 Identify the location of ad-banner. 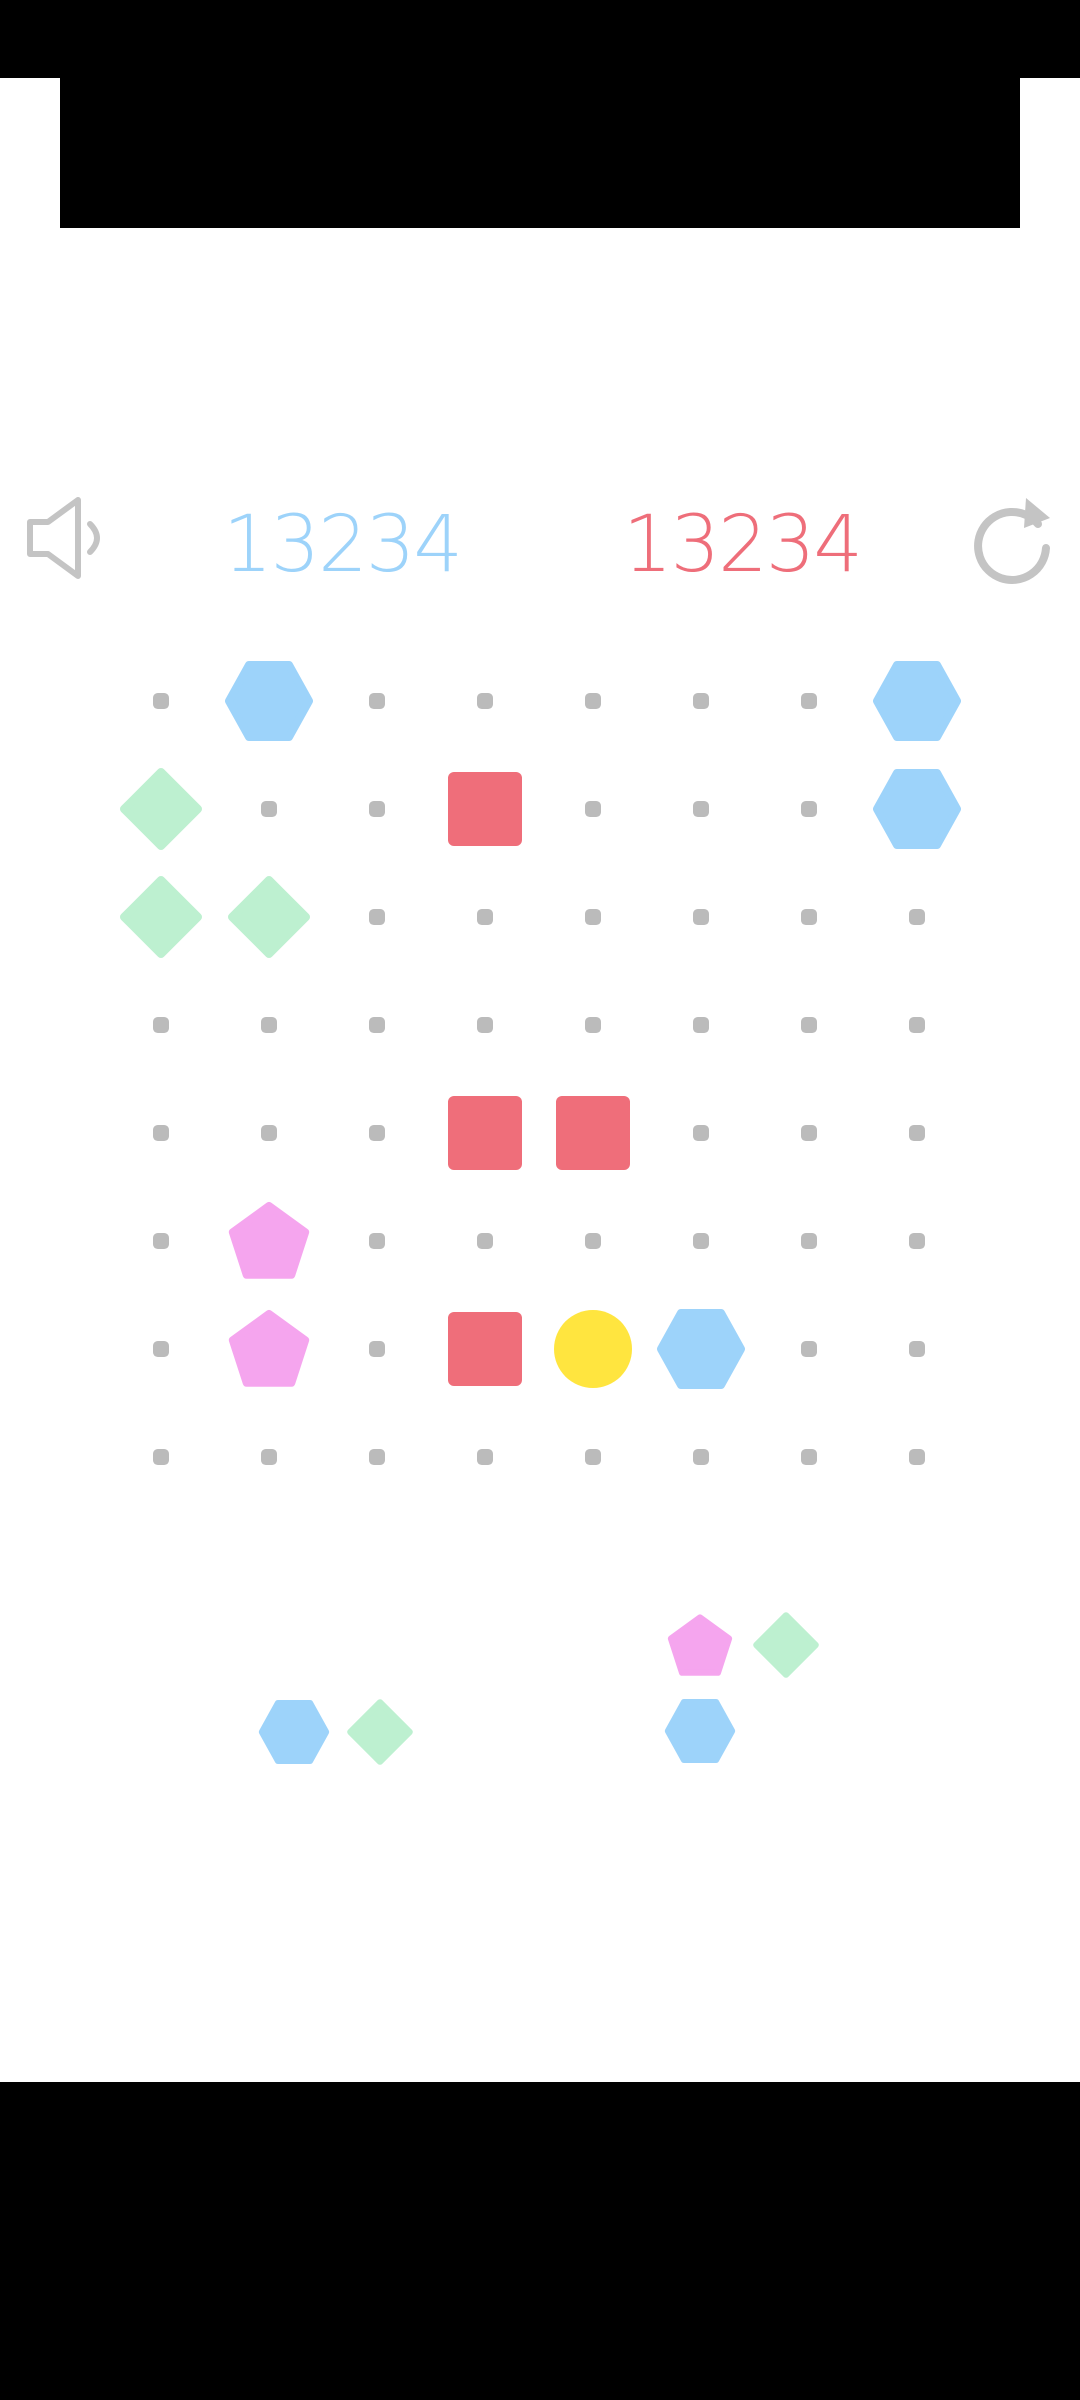
(540, 153).